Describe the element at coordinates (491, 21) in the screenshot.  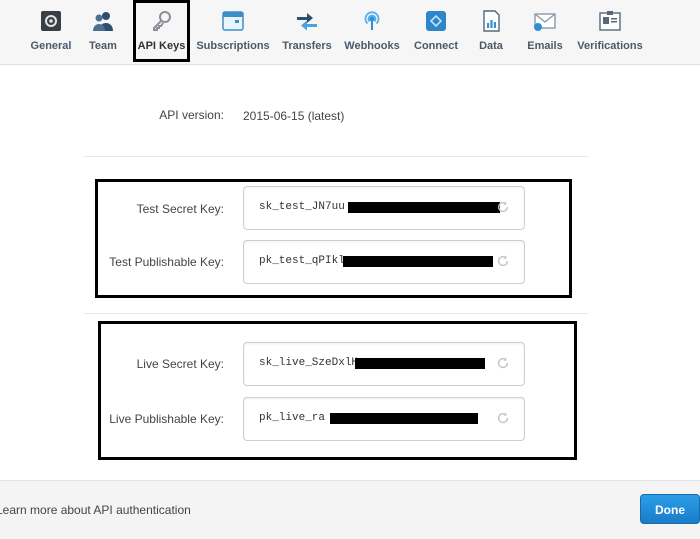
I see `data-chart-icon` at that location.